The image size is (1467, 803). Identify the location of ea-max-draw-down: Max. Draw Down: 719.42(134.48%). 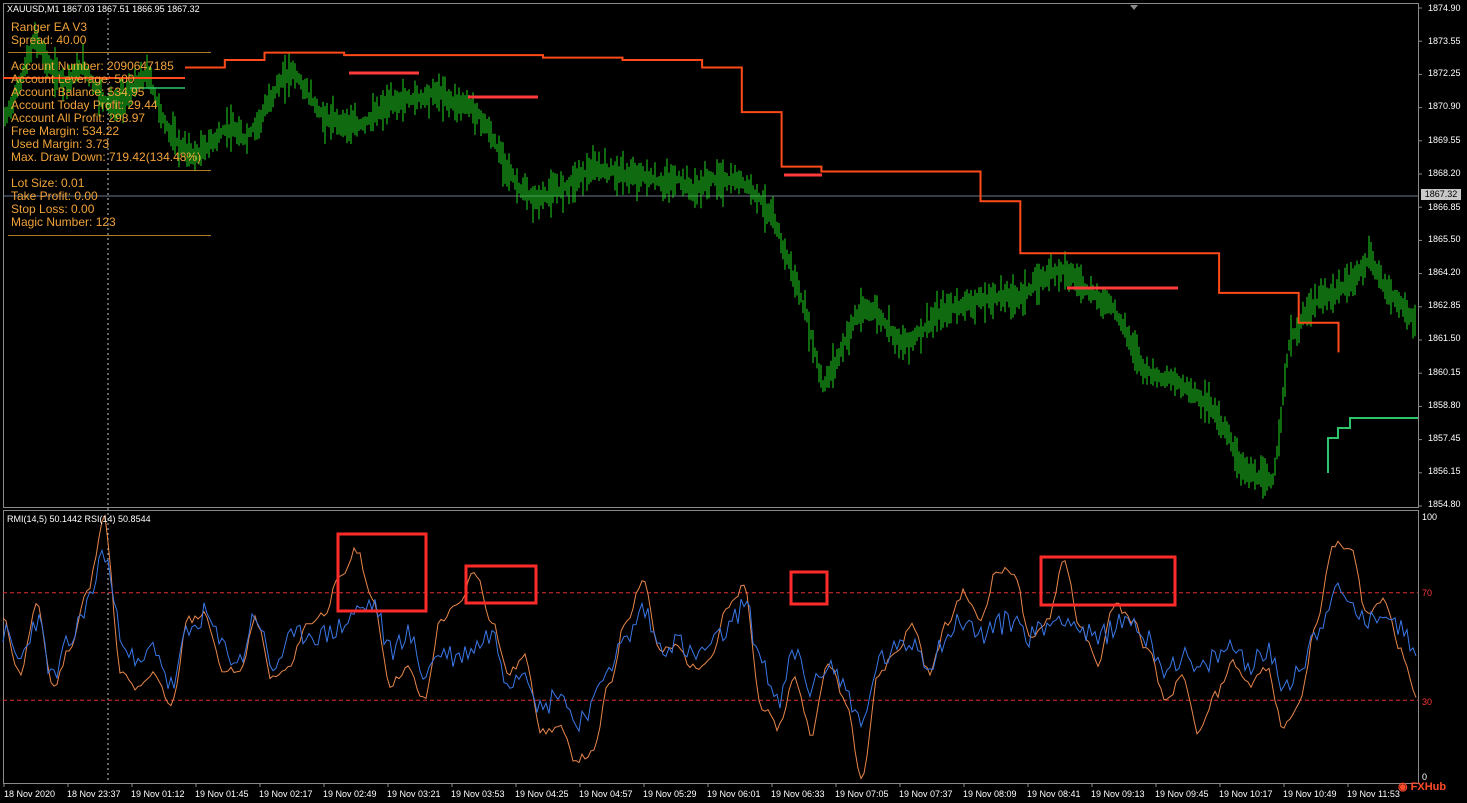
(106, 157).